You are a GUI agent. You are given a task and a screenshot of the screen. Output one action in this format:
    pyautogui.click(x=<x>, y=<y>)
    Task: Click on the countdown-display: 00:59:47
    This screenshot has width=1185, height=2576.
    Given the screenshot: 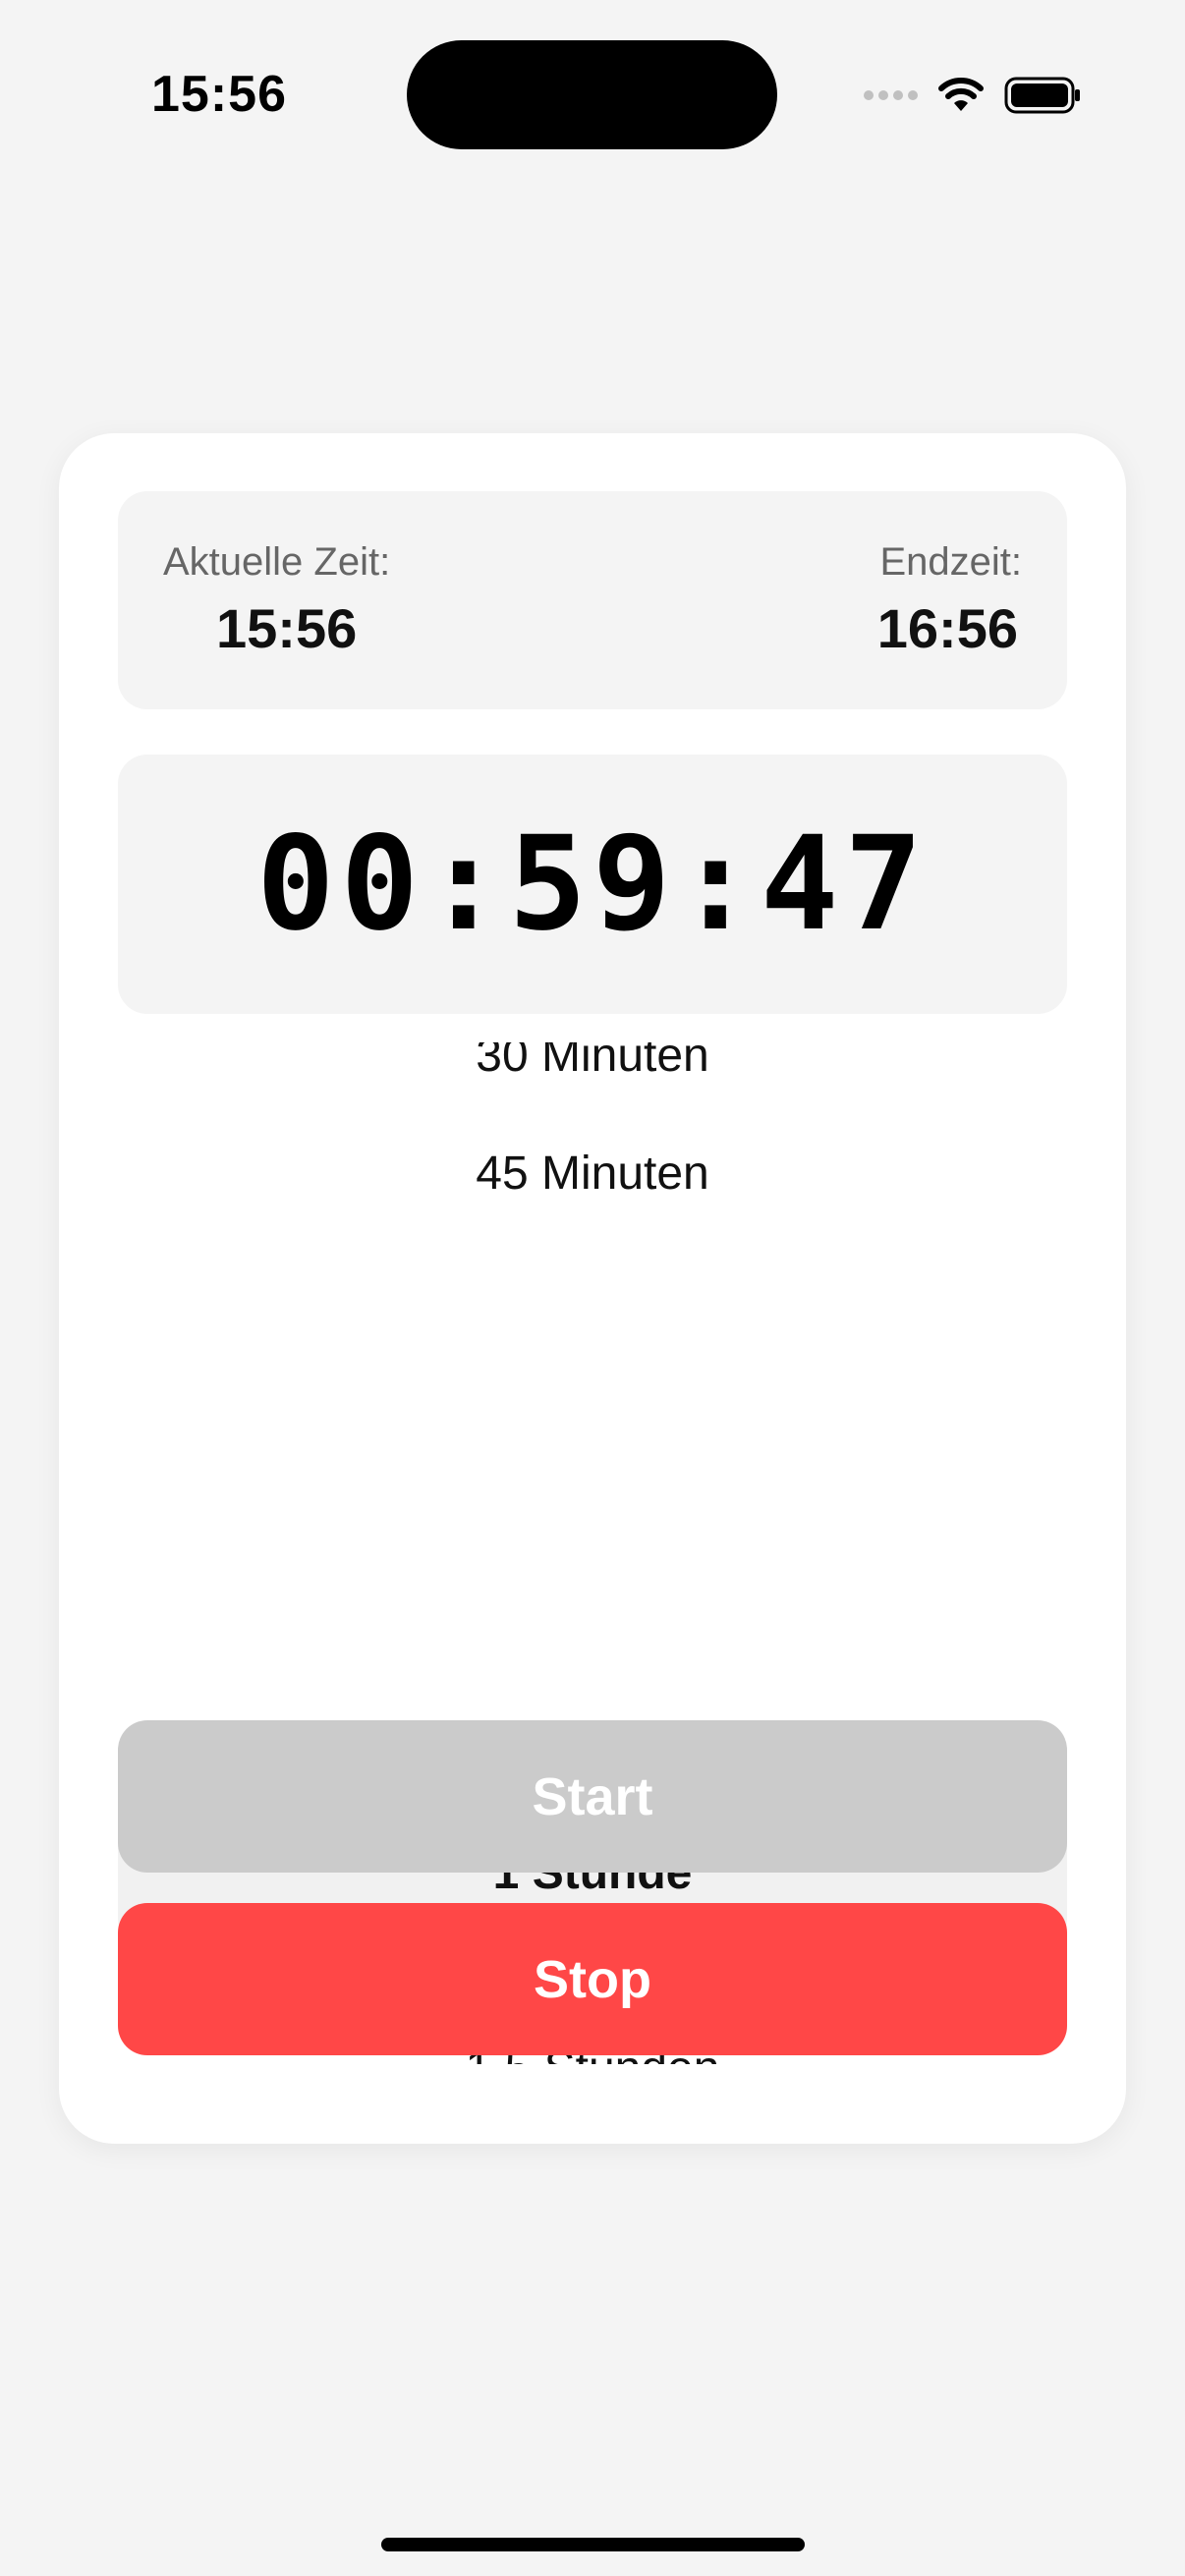 What is the action you would take?
    pyautogui.click(x=592, y=884)
    